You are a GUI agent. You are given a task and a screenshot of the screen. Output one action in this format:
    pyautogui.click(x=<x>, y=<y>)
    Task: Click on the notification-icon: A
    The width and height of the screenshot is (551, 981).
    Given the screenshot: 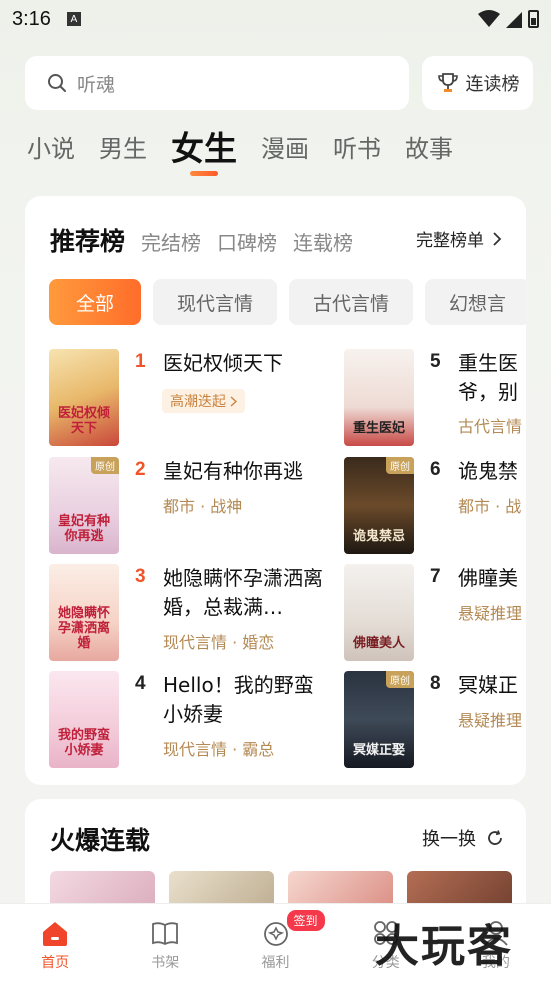 What is the action you would take?
    pyautogui.click(x=73, y=19)
    